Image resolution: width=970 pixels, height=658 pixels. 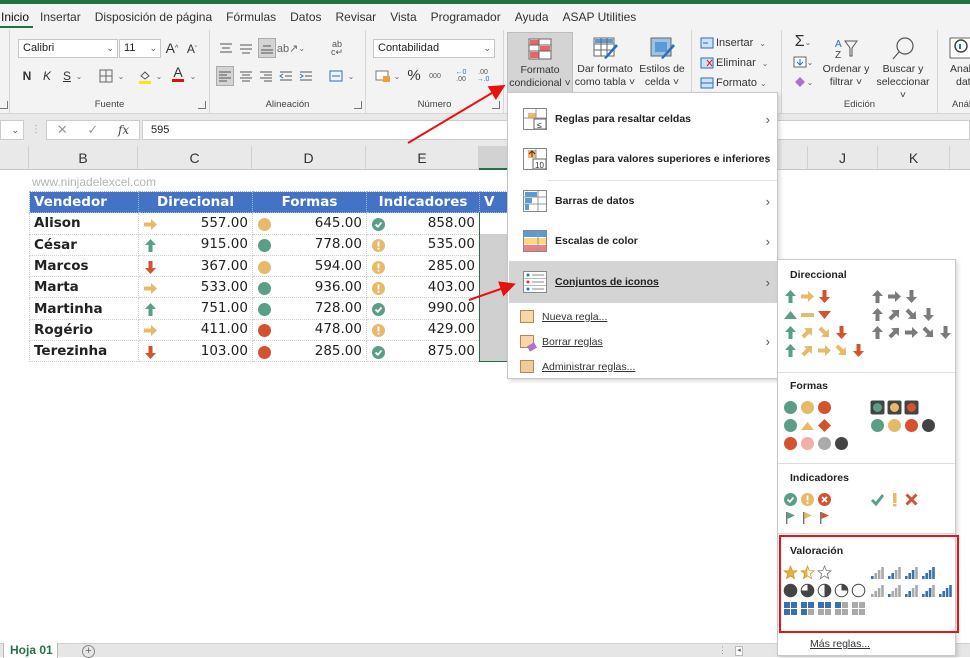 What do you see at coordinates (12, 130) in the screenshot?
I see `name-box: ⌄` at bounding box center [12, 130].